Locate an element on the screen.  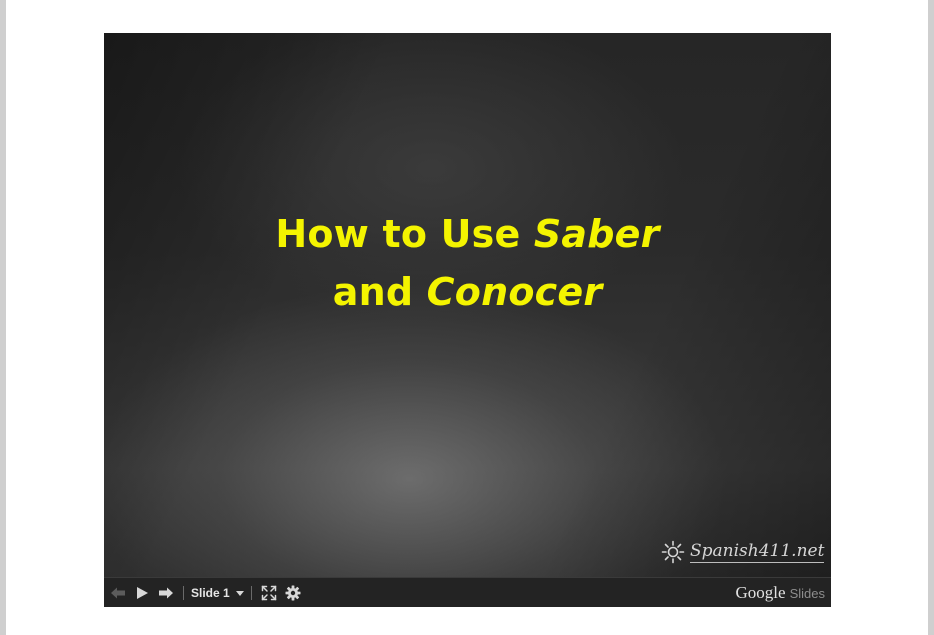
slide-title: How to Use Saber and Conocer is located at coordinates (467, 263).